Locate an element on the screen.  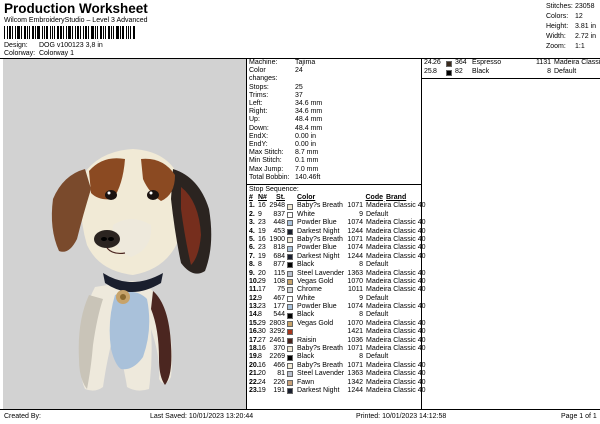
table-row: 19. 8 2269 Black 8 Default is located at coordinates (319, 357).